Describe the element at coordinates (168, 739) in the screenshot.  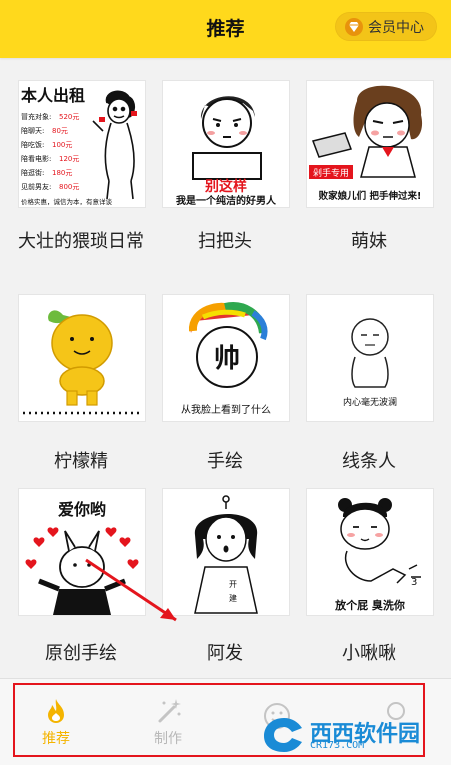
I see `tab-label: 制作` at that location.